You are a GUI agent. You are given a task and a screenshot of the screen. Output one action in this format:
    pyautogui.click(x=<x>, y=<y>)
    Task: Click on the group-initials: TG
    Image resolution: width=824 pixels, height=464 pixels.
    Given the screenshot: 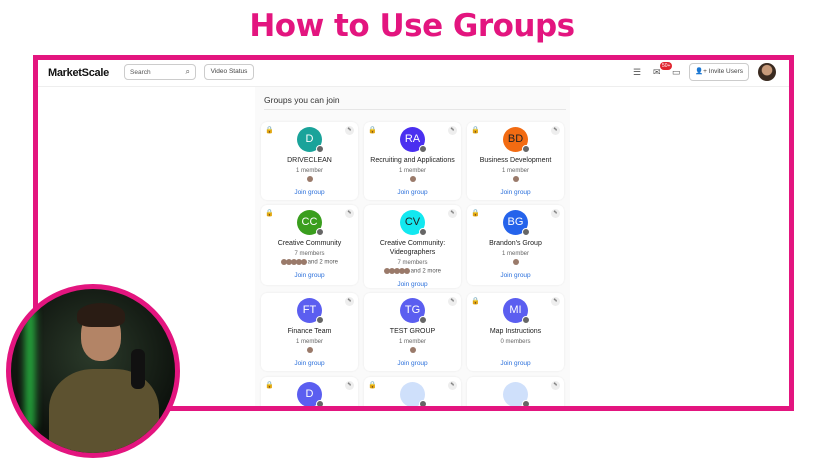 What is the action you would take?
    pyautogui.click(x=412, y=310)
    